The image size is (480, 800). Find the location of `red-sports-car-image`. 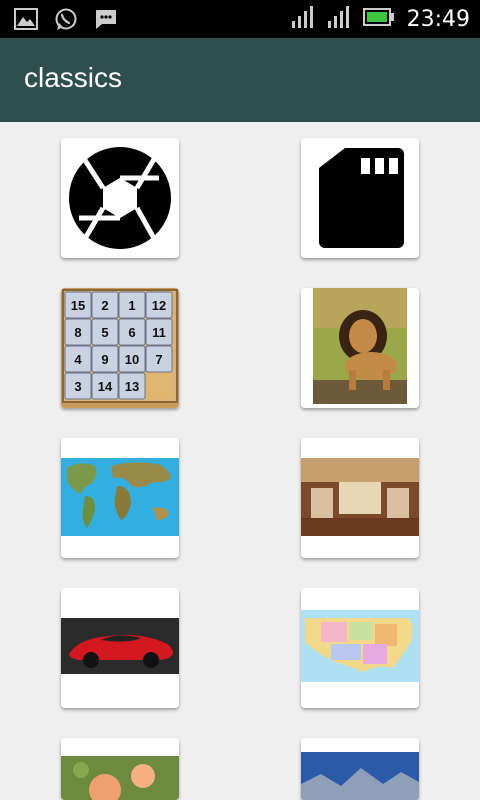

red-sports-car-image is located at coordinates (120, 648).